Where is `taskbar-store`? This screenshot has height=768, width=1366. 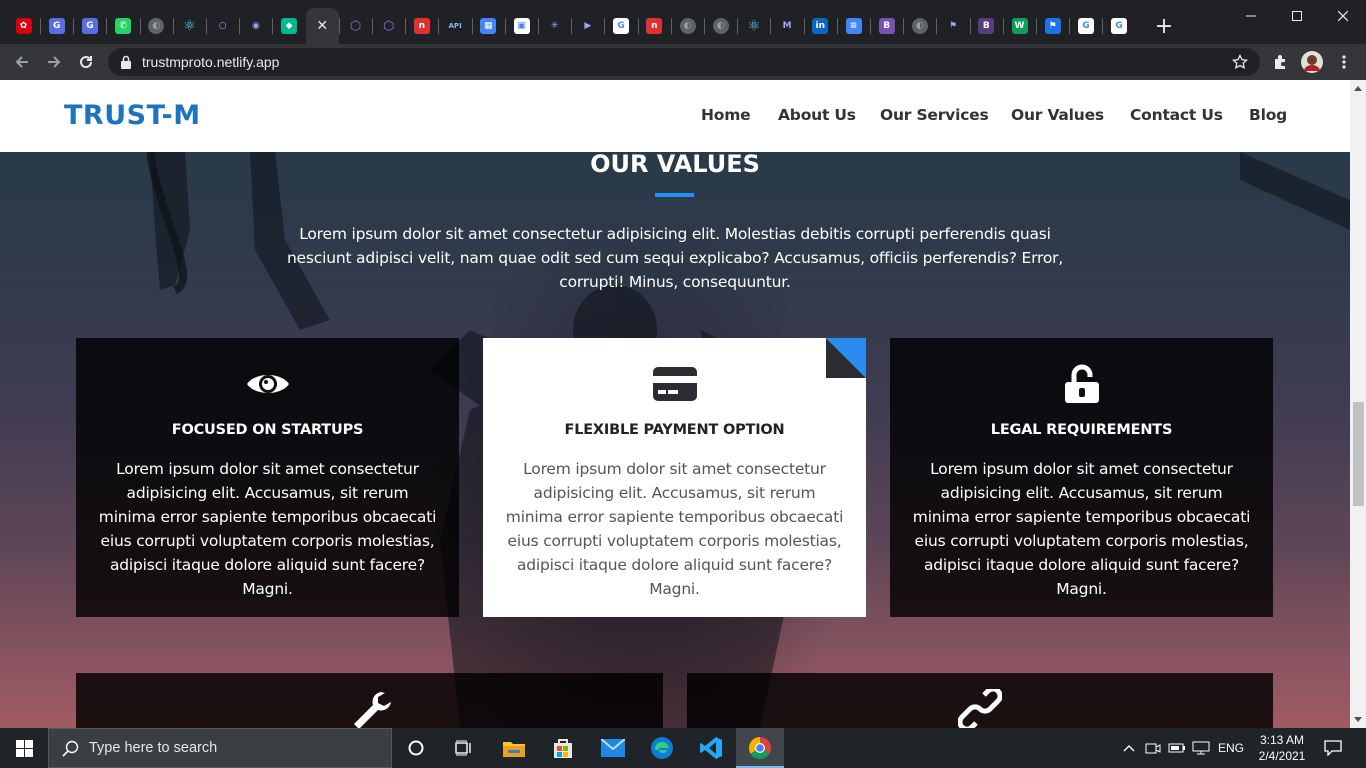 taskbar-store is located at coordinates (563, 748).